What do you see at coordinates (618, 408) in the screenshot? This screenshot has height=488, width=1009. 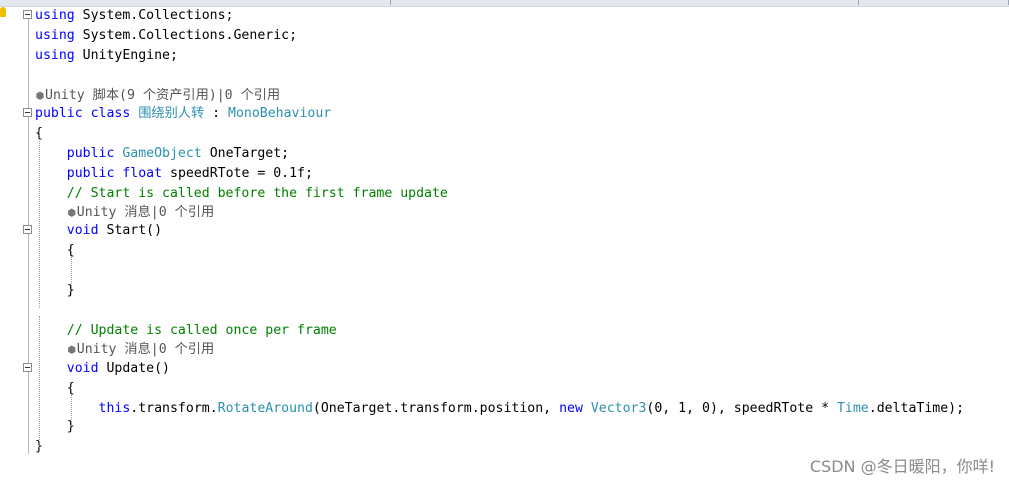 I see `code-token: Vector3` at bounding box center [618, 408].